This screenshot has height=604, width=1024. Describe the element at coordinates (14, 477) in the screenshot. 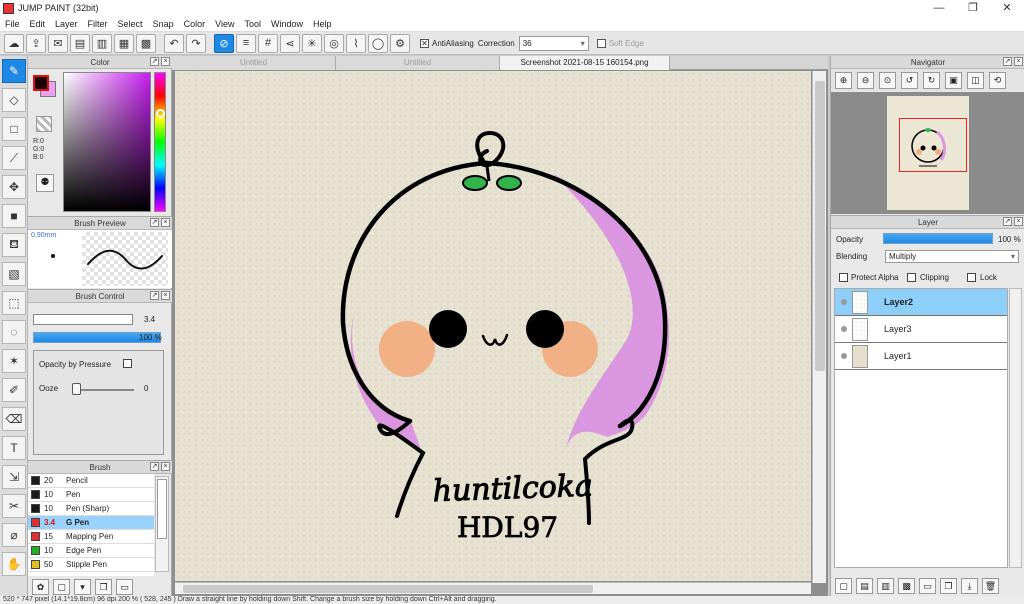

I see `operation-tool-icon: ⇲` at that location.